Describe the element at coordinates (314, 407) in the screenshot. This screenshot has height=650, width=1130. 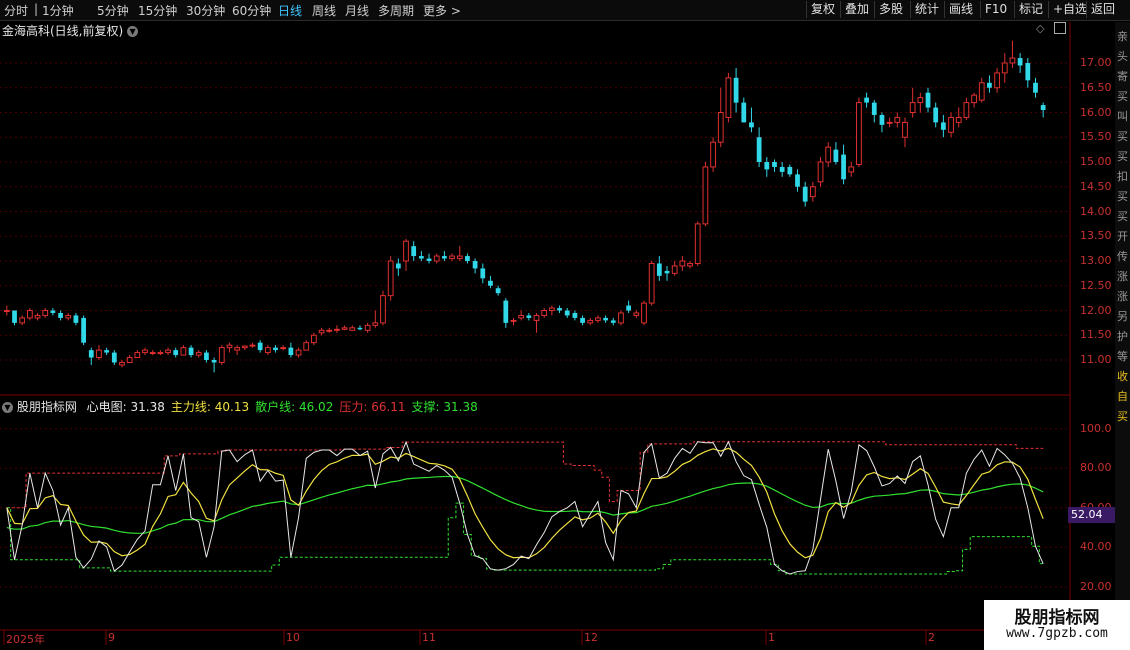
I see `legend-value: 46.02` at that location.